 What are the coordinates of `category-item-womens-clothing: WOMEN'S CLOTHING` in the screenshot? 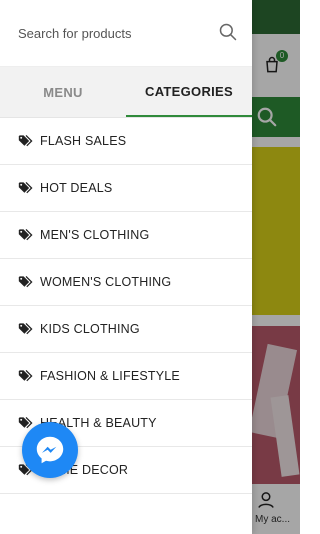 It's located at (126, 282).